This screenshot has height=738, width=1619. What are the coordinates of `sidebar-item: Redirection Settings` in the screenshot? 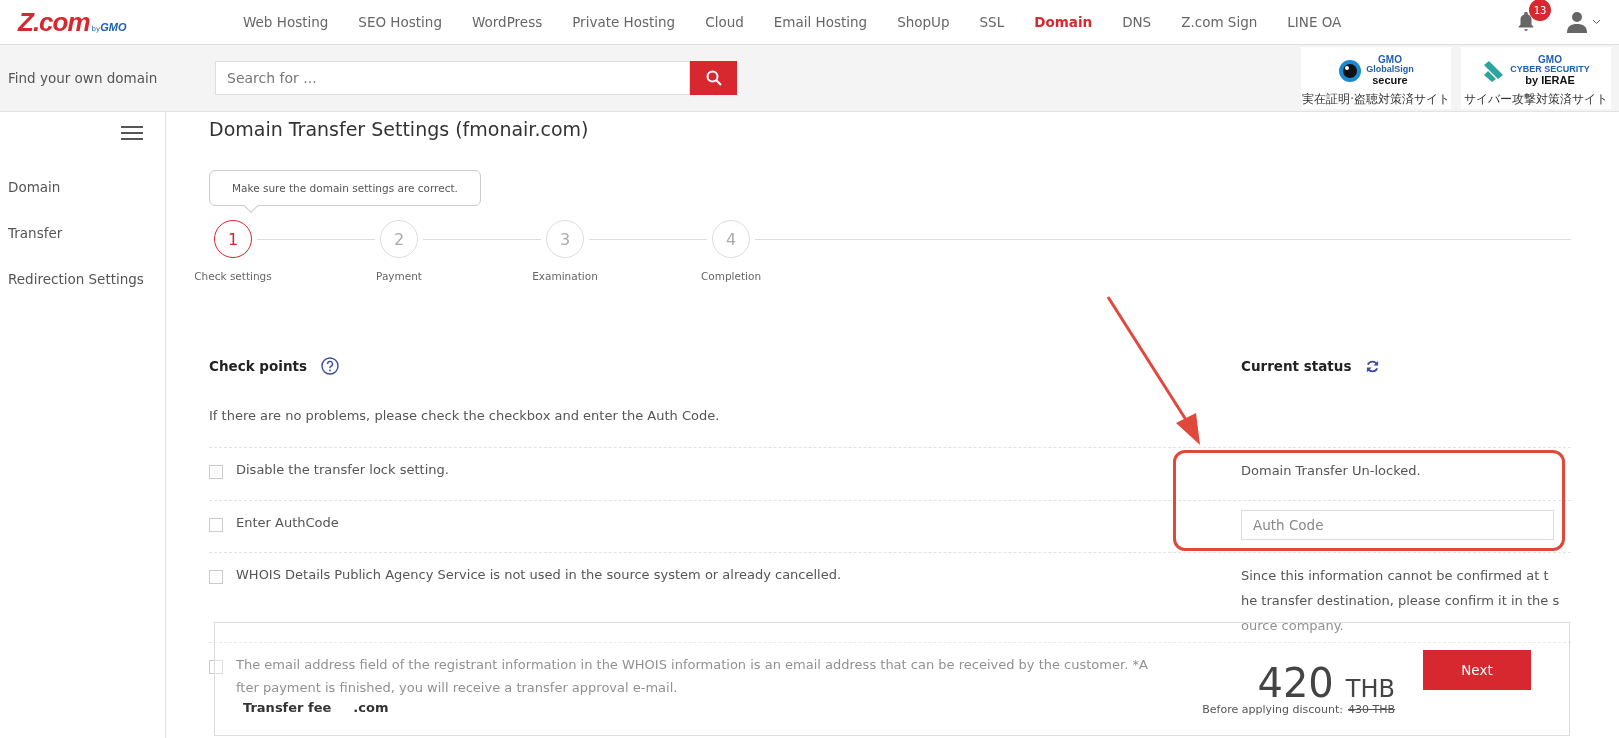 It's located at (82, 279).